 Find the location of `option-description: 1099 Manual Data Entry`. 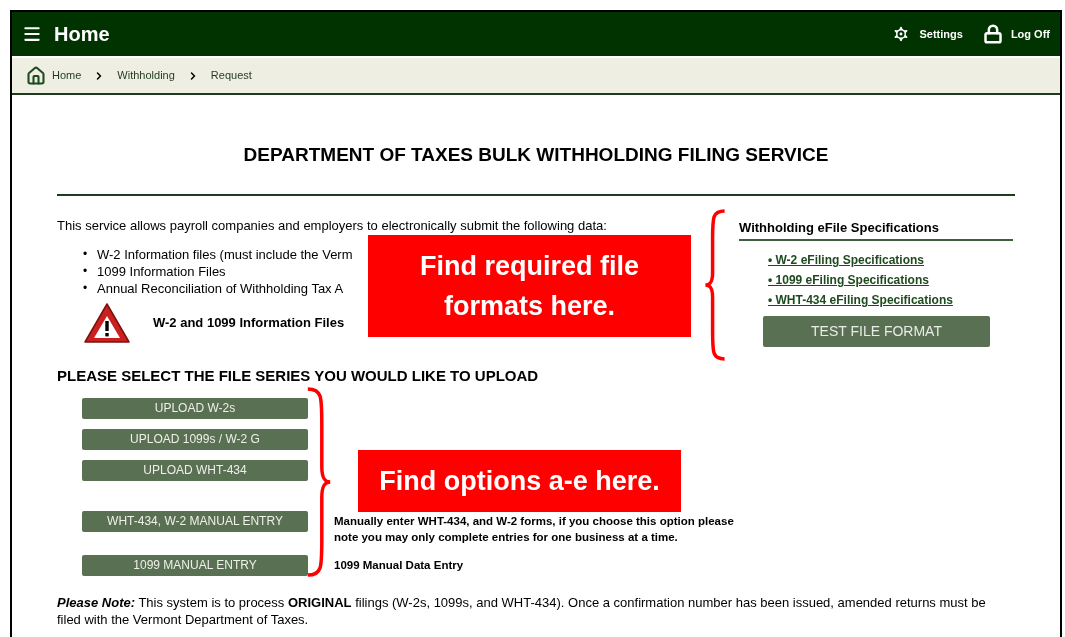

option-description: 1099 Manual Data Entry is located at coordinates (399, 565).